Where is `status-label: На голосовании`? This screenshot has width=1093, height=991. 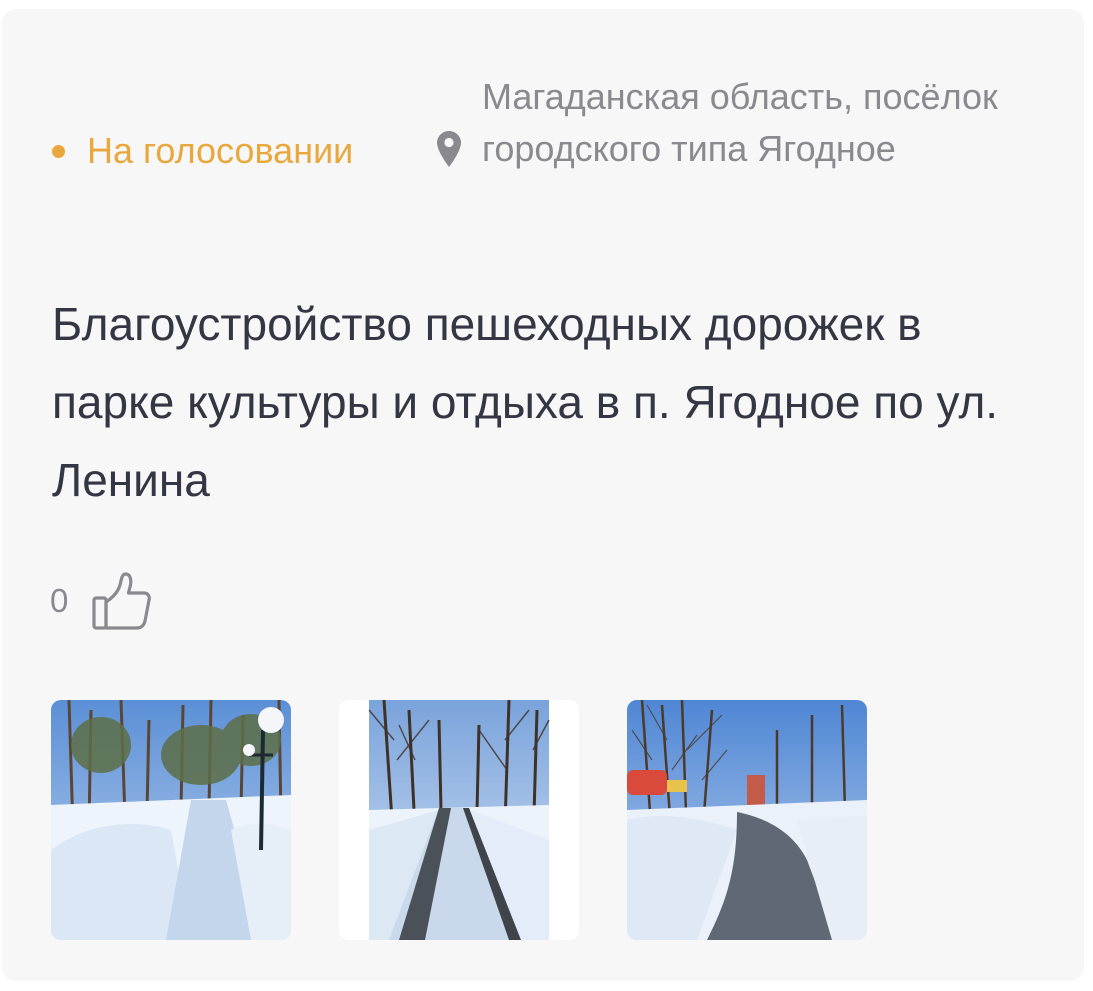 status-label: На голосовании is located at coordinates (220, 150).